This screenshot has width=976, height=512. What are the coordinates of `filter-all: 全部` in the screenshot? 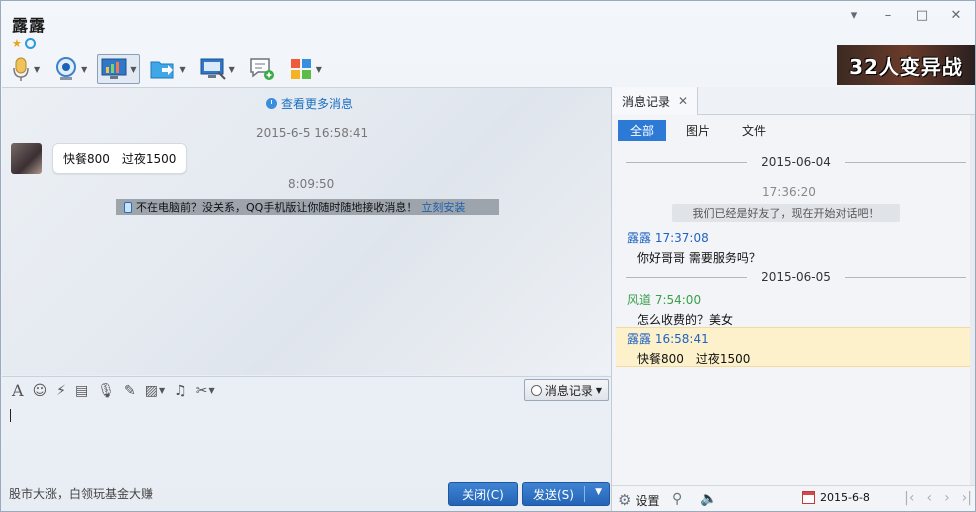 It's located at (642, 130).